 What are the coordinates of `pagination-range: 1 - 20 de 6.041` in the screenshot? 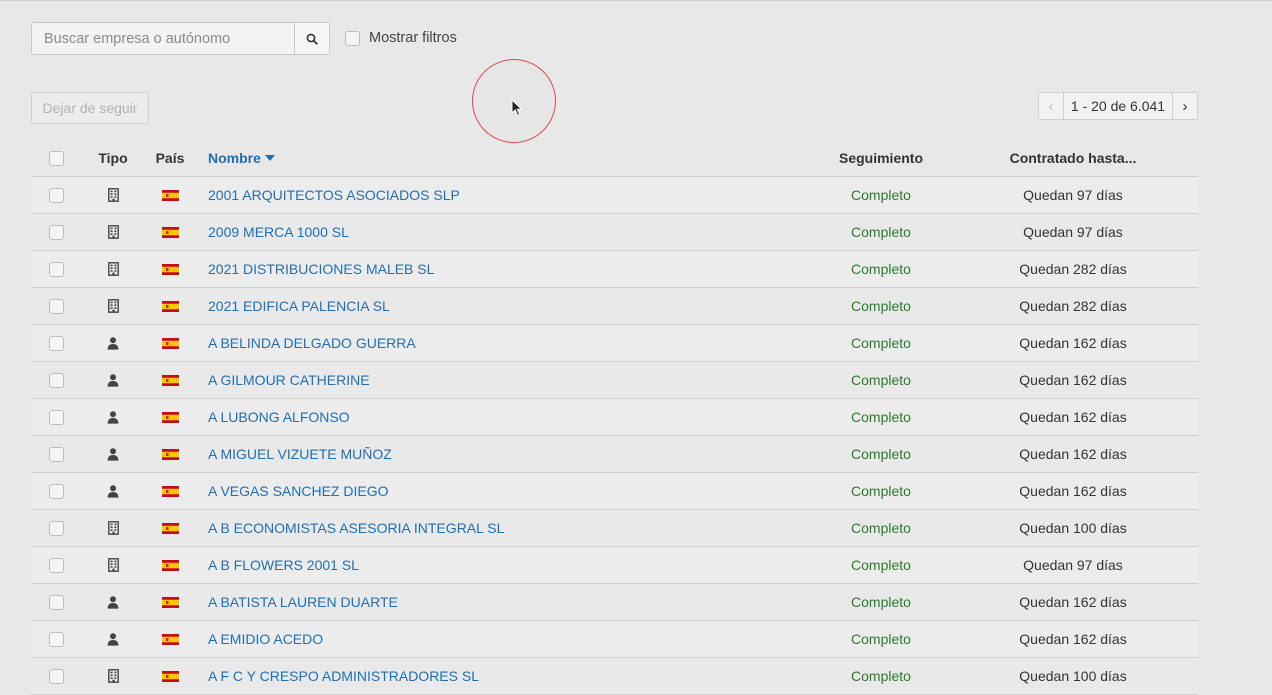 It's located at (1118, 106).